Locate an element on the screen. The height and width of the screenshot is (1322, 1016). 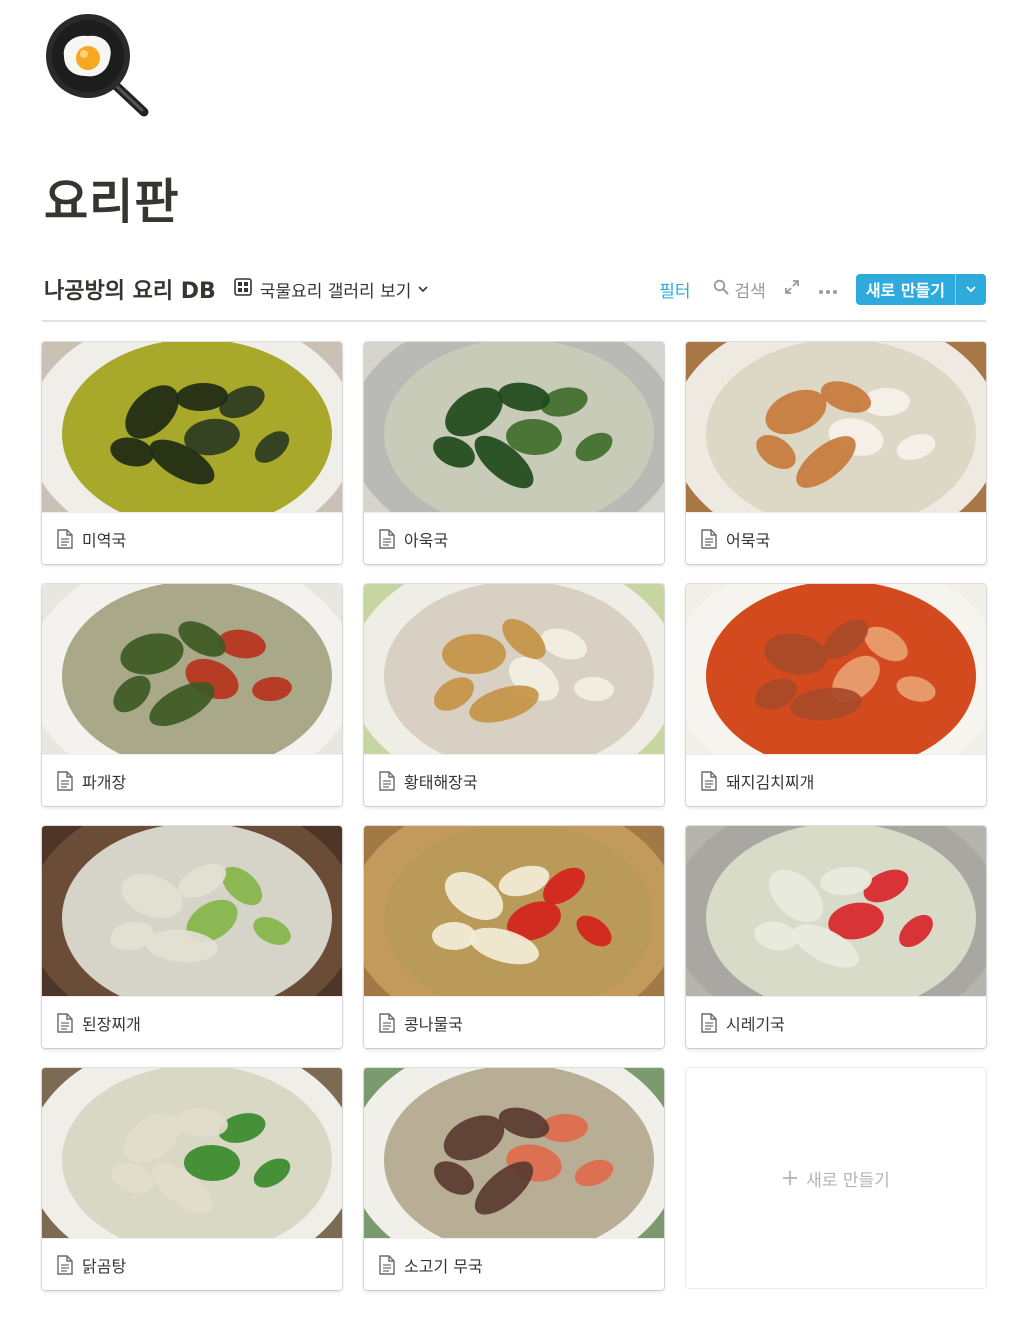
expand-button is located at coordinates (792, 289).